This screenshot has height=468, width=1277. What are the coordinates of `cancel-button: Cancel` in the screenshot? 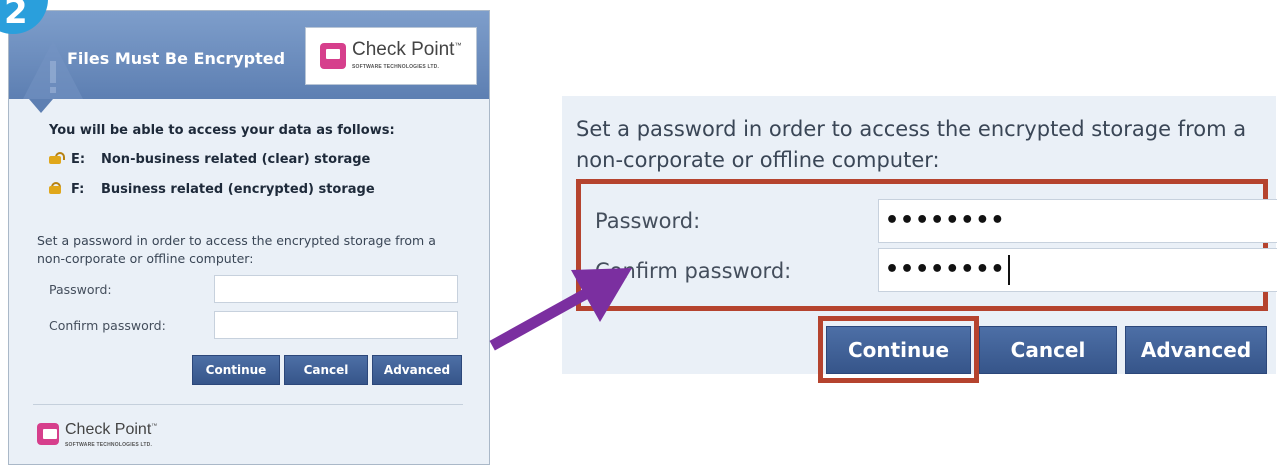 It's located at (326, 370).